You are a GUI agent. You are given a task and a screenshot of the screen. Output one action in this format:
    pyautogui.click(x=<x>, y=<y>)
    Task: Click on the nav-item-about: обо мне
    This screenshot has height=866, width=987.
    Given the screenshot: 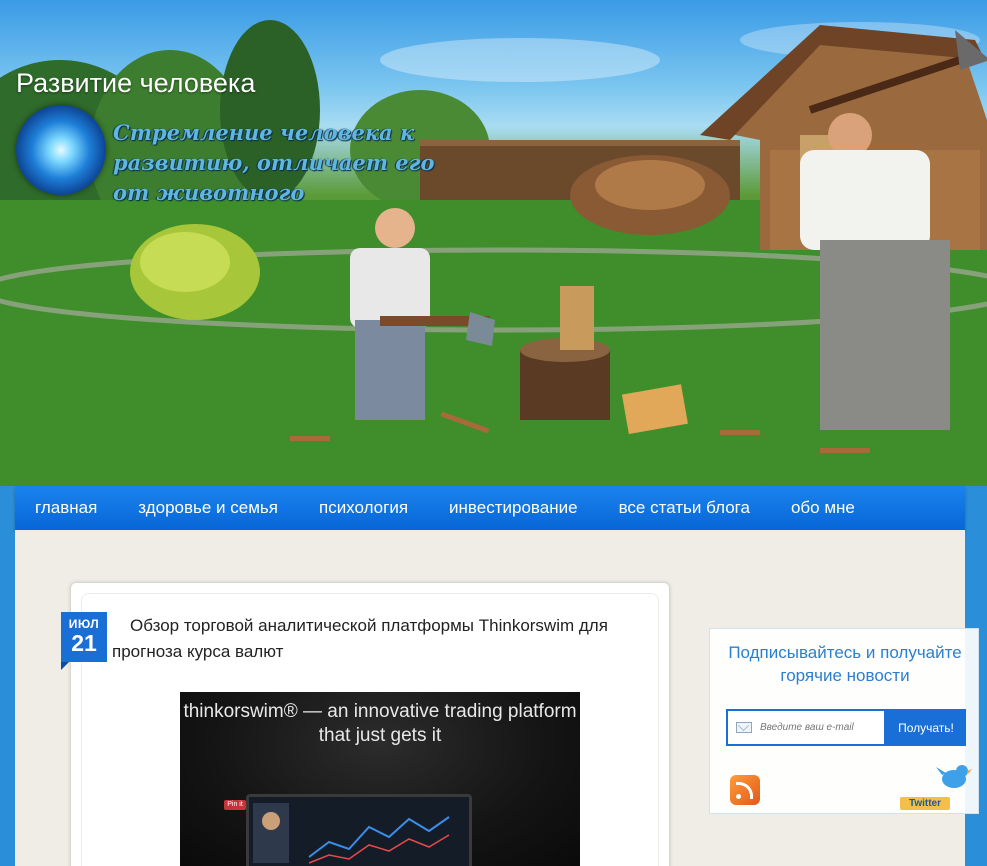 What is the action you would take?
    pyautogui.click(x=823, y=508)
    